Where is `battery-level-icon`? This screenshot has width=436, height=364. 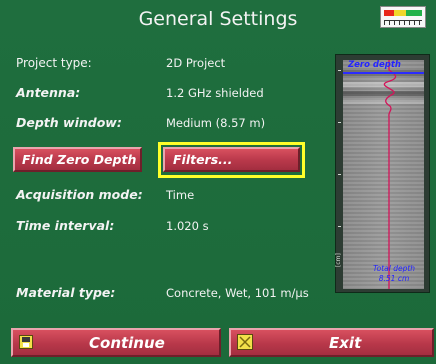
battery-level-icon is located at coordinates (403, 17).